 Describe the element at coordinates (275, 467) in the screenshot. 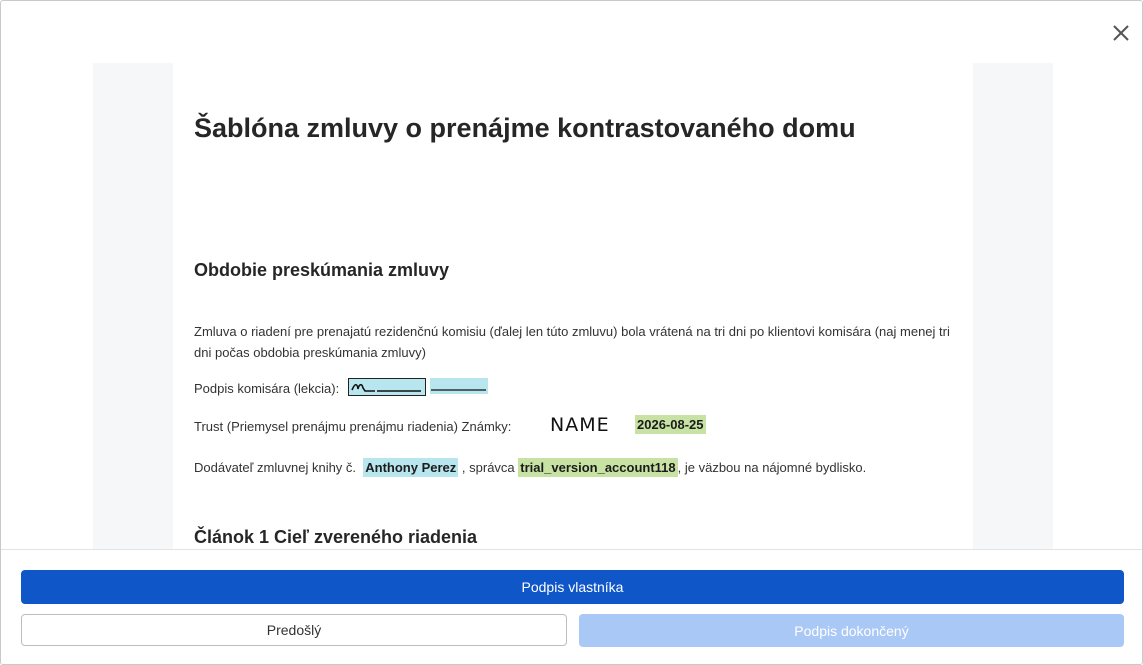

I see `supplier-prefix: Dodávateľ zmluvnej knihy č.` at that location.